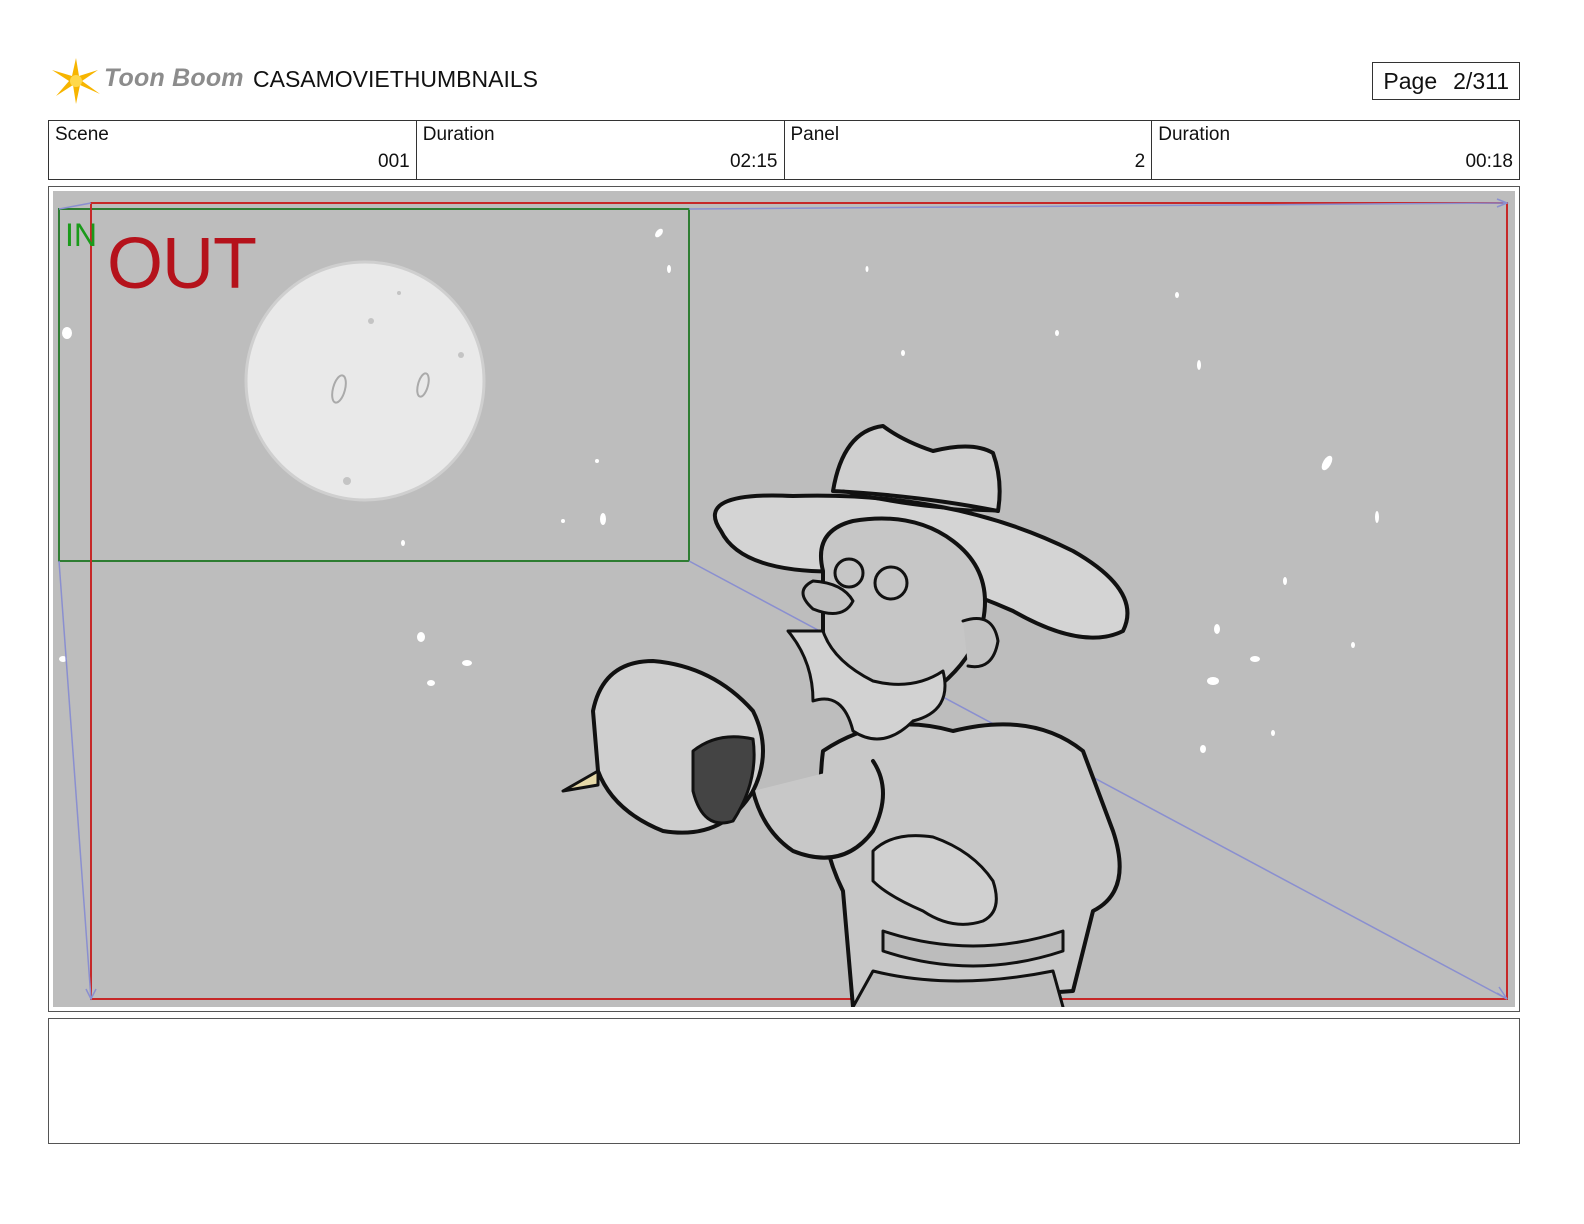  Describe the element at coordinates (784, 80) in the screenshot. I see `storyboard-header: Toon Boom CASAMOVIETHUMBNAILS Page 2/311` at that location.